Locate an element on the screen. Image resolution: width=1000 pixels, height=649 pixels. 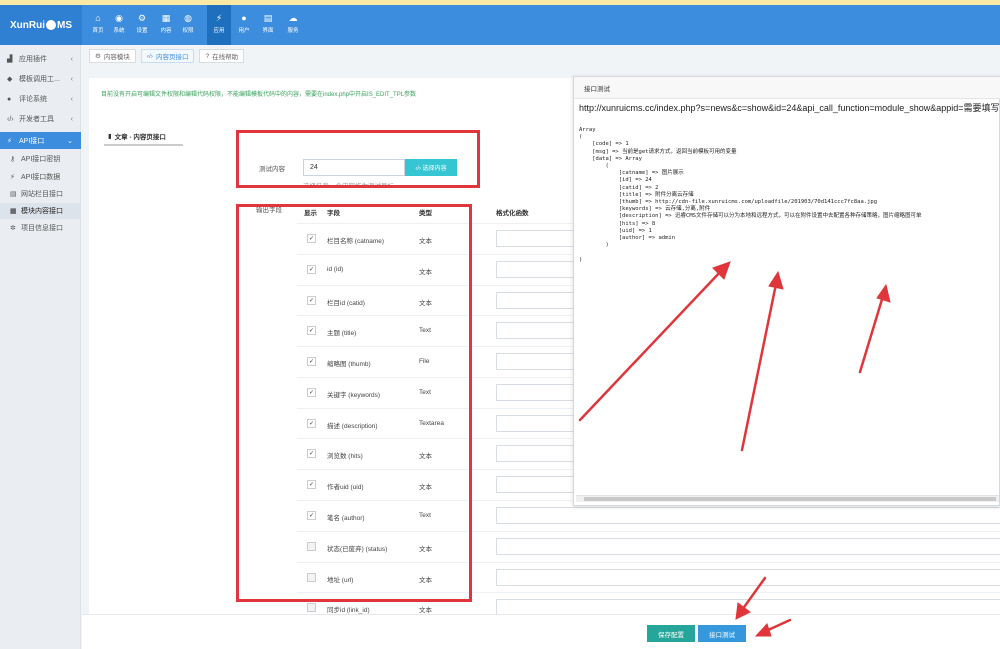
globe-icon: ◉ is located at coordinates (119, 18).